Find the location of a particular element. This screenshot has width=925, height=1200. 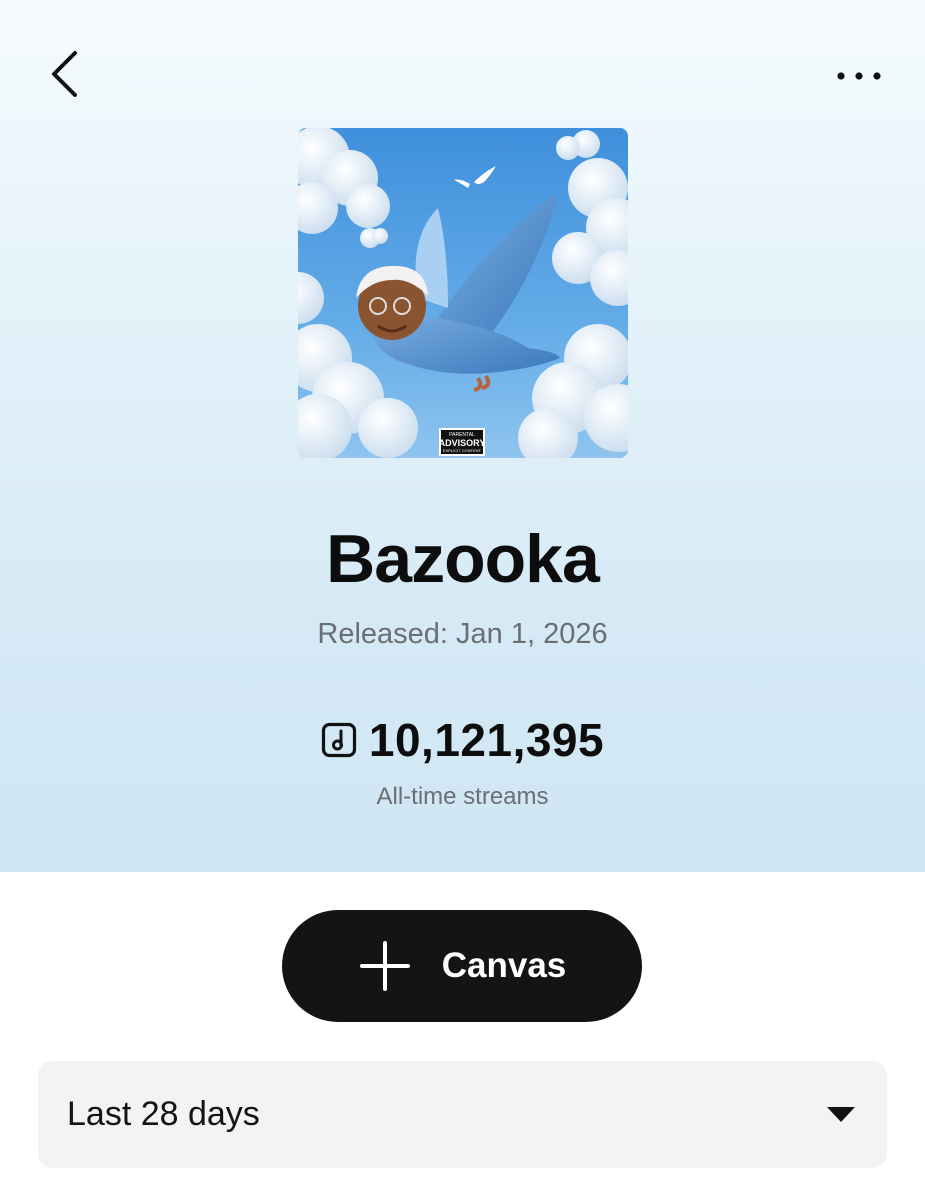

more-options-button is located at coordinates (859, 76).